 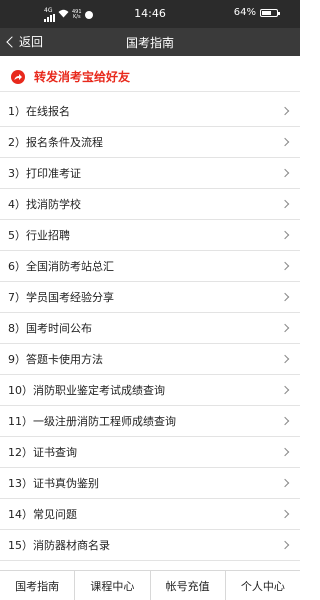 What do you see at coordinates (61, 297) in the screenshot?
I see `menu-item-label: 7）学员国考经验分享` at bounding box center [61, 297].